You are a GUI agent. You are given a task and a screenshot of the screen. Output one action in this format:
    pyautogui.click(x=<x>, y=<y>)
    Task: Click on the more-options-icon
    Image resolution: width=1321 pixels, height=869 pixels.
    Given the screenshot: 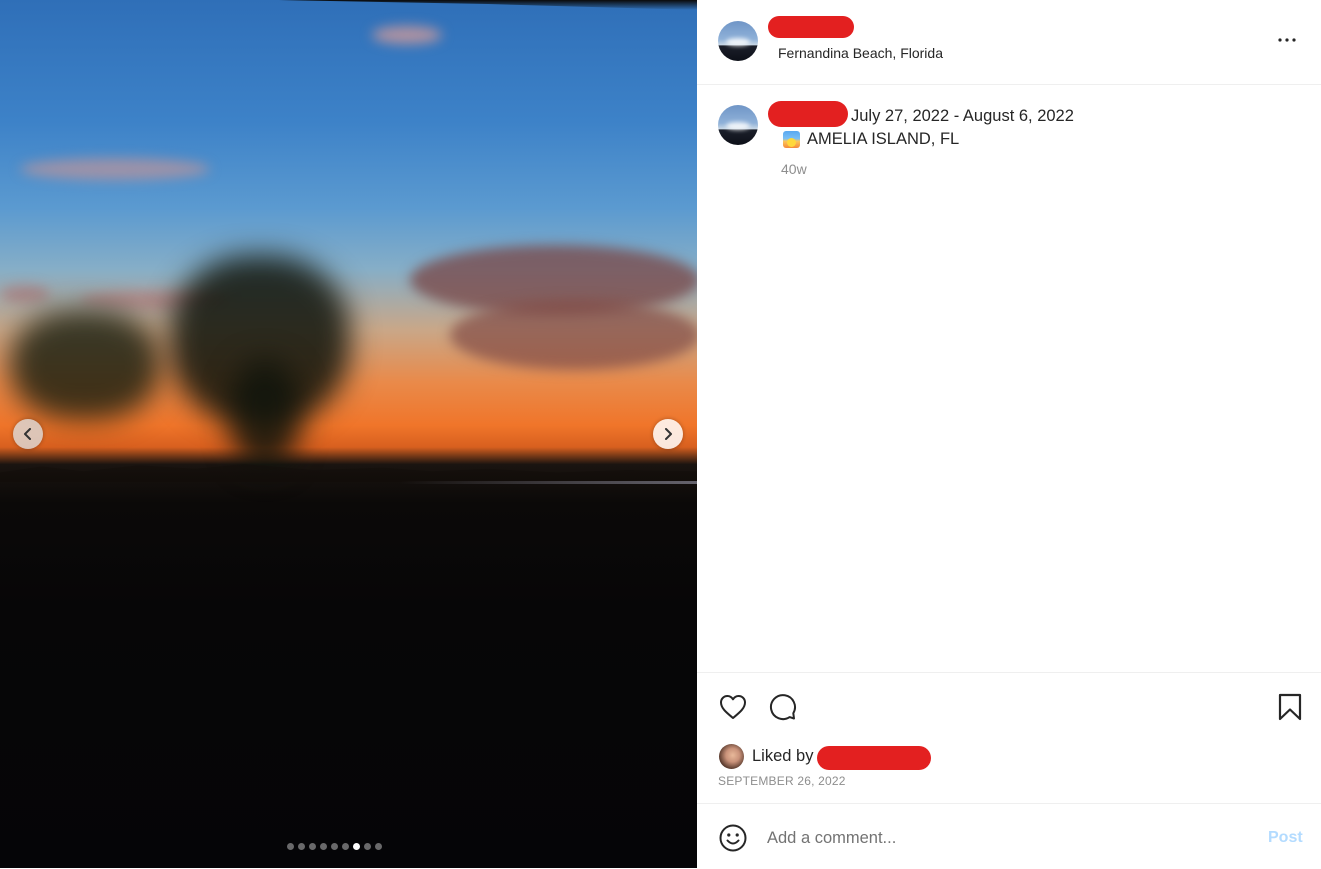 What is the action you would take?
    pyautogui.click(x=1287, y=40)
    